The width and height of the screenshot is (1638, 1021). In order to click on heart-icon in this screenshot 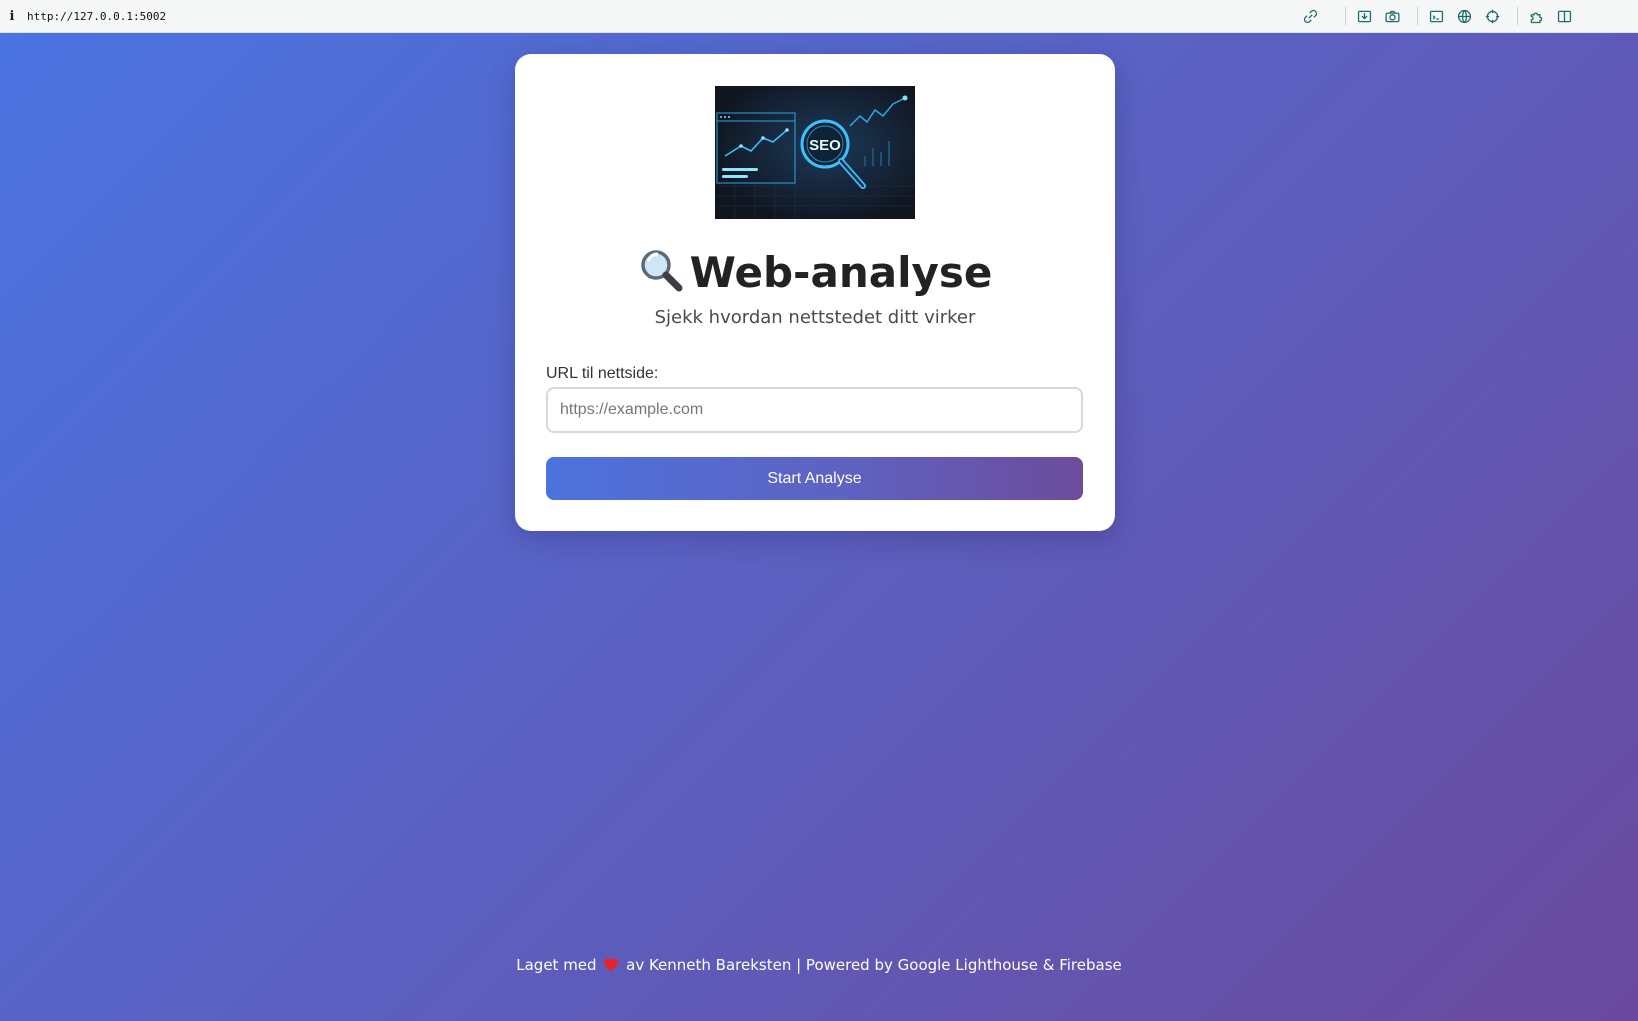, I will do `click(611, 964)`.